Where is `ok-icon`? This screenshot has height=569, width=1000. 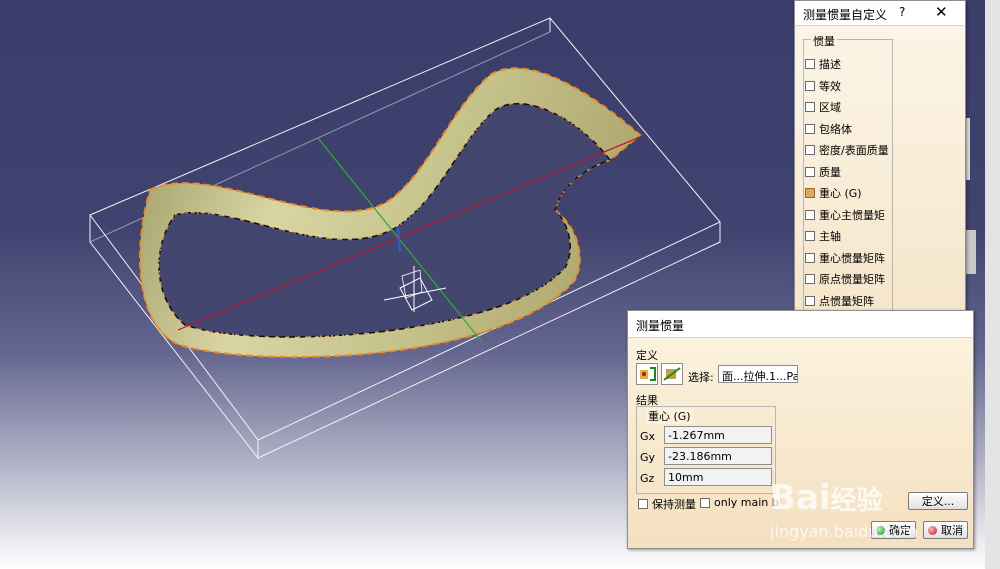
ok-icon is located at coordinates (880, 530).